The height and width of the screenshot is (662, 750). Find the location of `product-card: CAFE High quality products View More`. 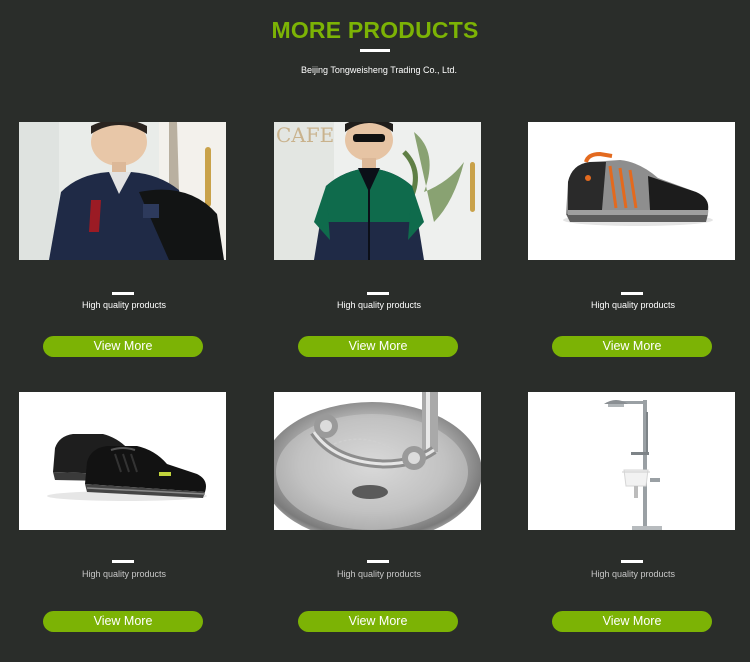

product-card: CAFE High quality products View More is located at coordinates (377, 242).